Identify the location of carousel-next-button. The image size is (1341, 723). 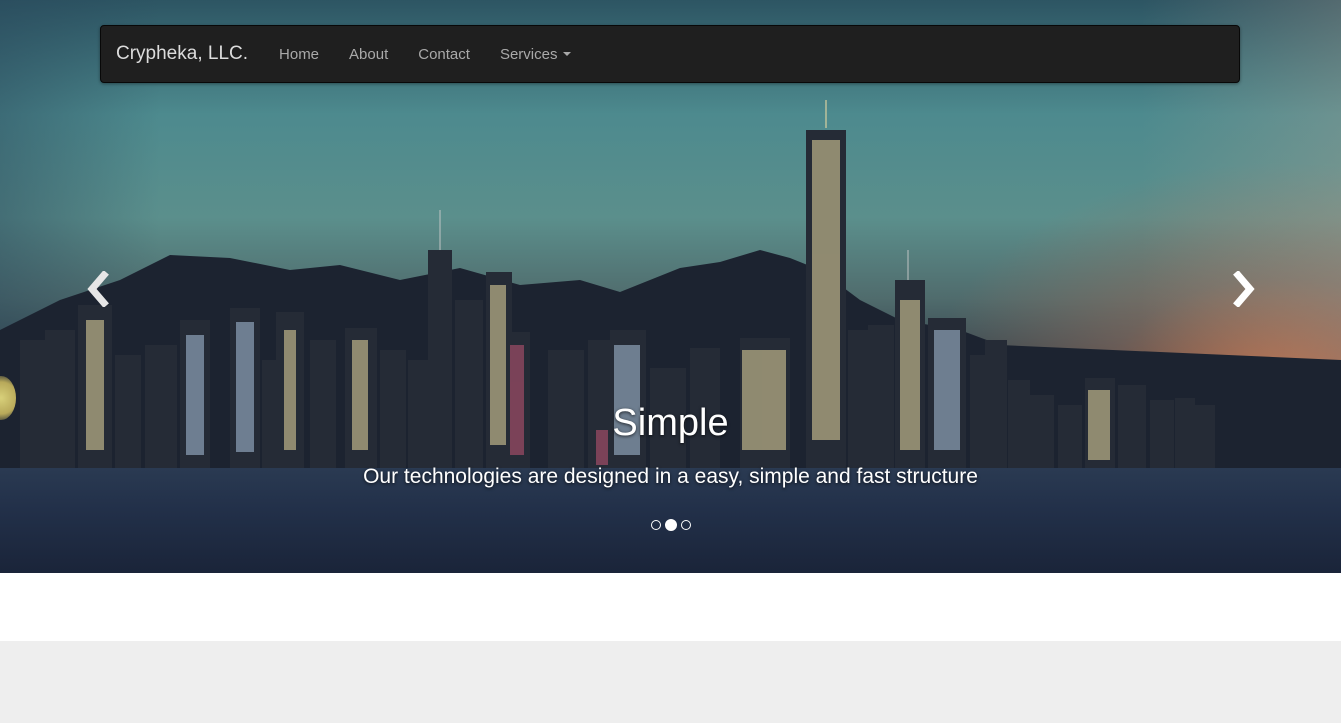
(1245, 289).